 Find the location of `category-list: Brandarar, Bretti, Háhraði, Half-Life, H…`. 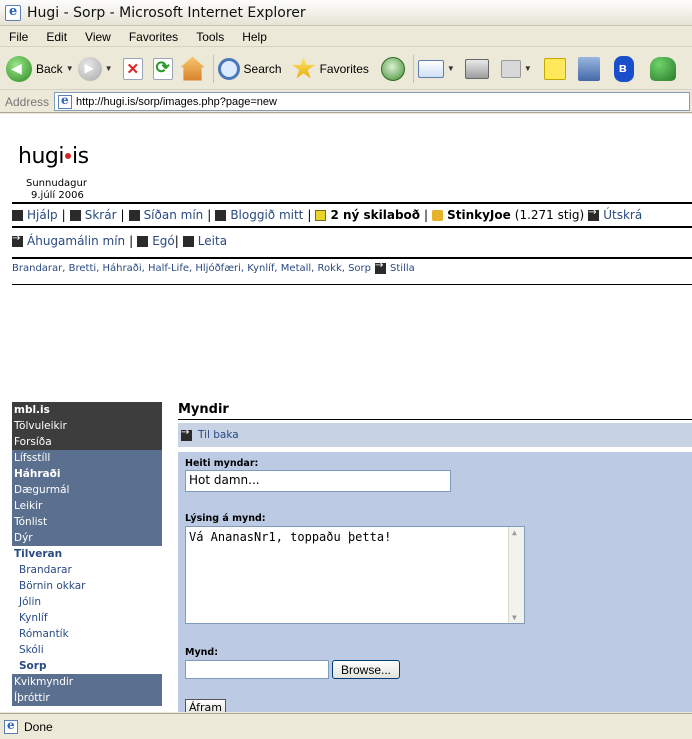

category-list: Brandarar, Bretti, Háhraði, Half-Life, H… is located at coordinates (191, 268).